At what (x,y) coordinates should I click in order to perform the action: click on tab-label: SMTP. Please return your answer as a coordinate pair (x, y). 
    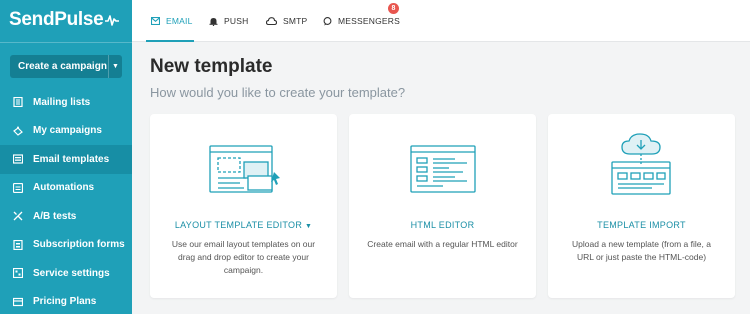
    Looking at the image, I should click on (295, 21).